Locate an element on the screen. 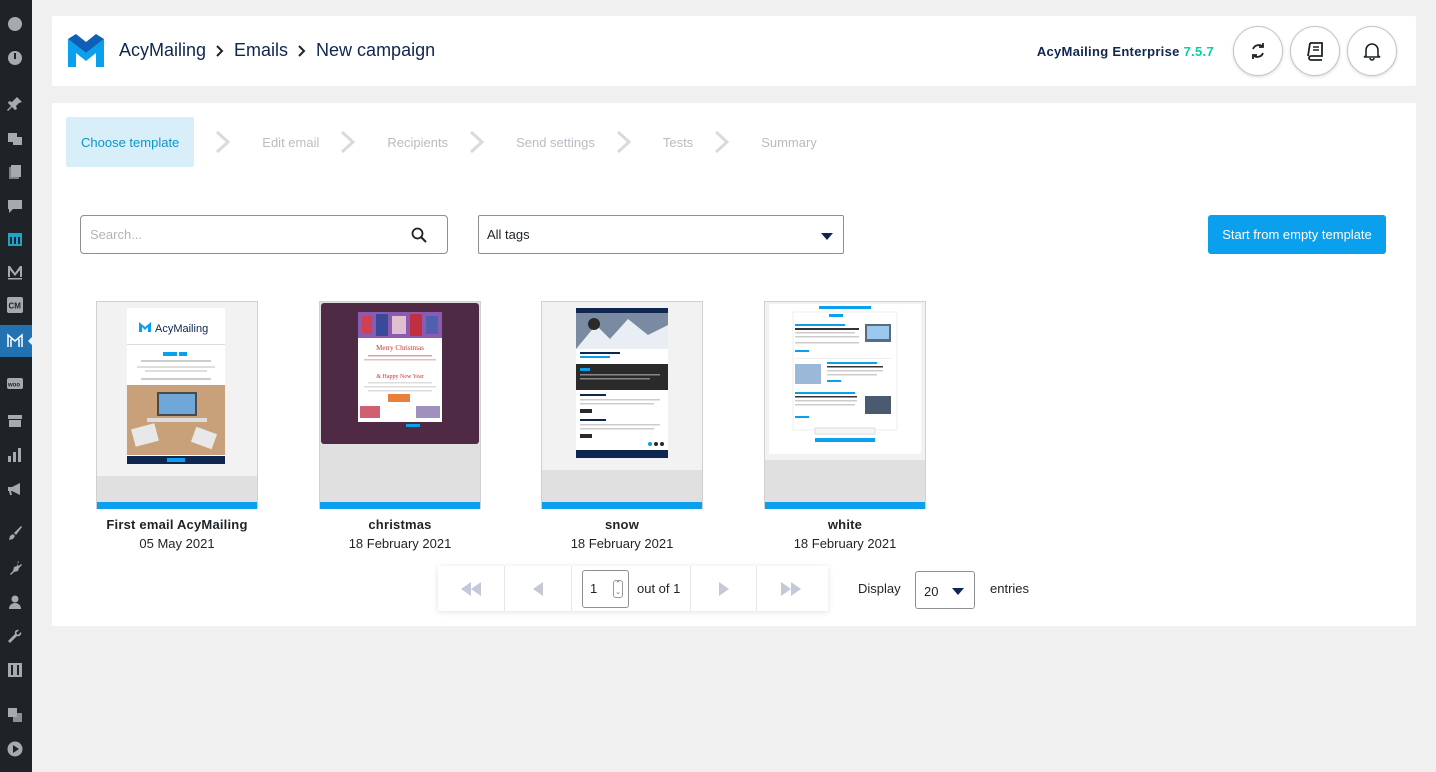  double-left-arrow-icon is located at coordinates (471, 588).